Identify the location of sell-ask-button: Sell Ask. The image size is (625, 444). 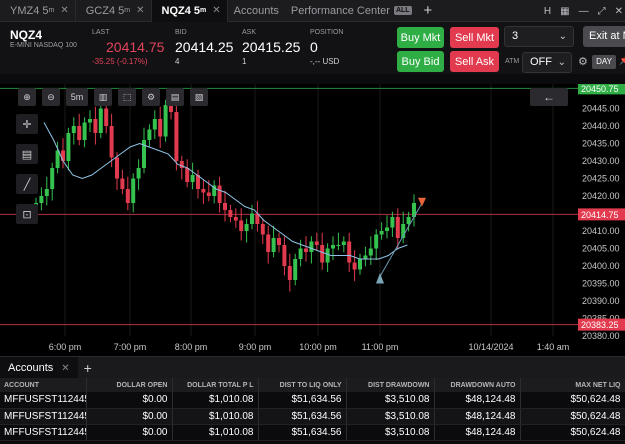
(474, 61).